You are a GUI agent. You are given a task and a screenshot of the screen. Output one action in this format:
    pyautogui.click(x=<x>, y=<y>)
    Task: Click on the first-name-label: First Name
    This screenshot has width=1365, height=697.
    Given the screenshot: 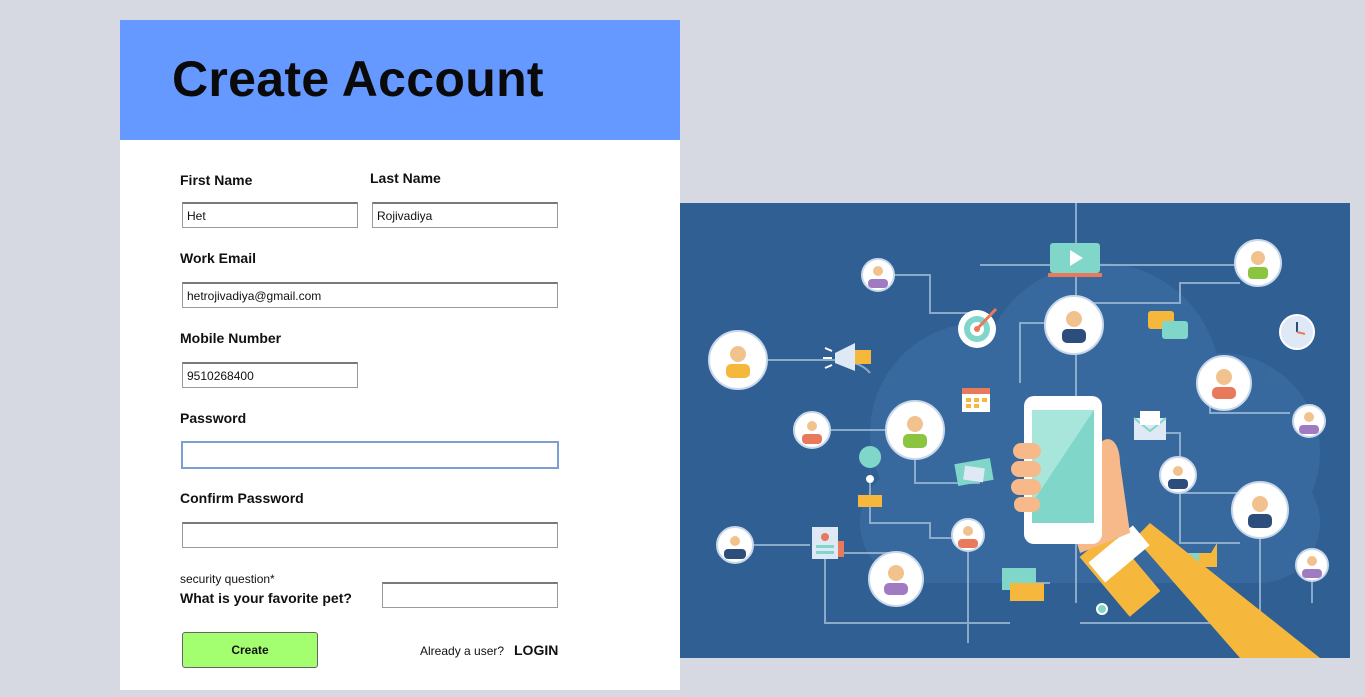 What is the action you would take?
    pyautogui.click(x=216, y=180)
    